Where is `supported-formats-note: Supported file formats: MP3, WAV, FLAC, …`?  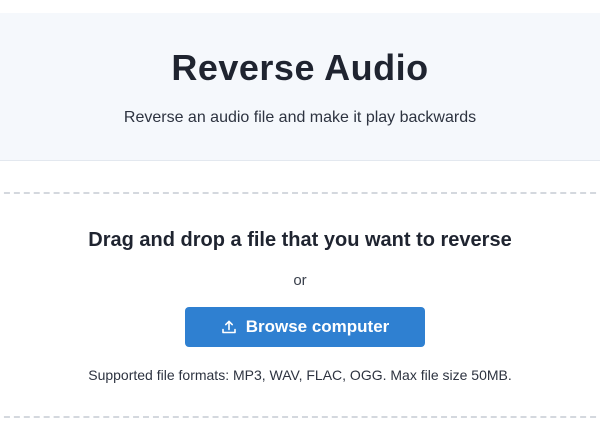
supported-formats-note: Supported file formats: MP3, WAV, FLAC, … is located at coordinates (300, 375).